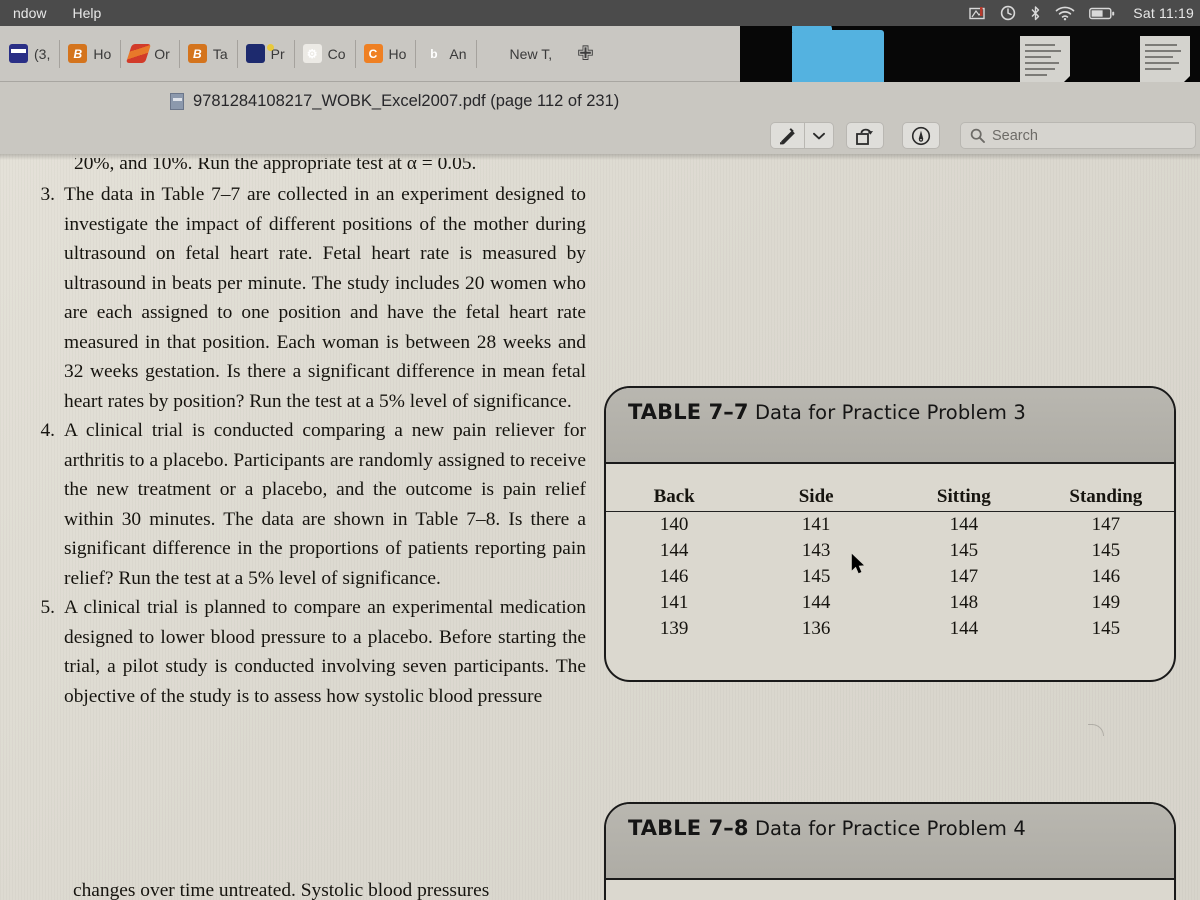 The height and width of the screenshot is (900, 1200). I want to click on table-7-7-caption: Data for Practice Problem 3, so click(890, 412).